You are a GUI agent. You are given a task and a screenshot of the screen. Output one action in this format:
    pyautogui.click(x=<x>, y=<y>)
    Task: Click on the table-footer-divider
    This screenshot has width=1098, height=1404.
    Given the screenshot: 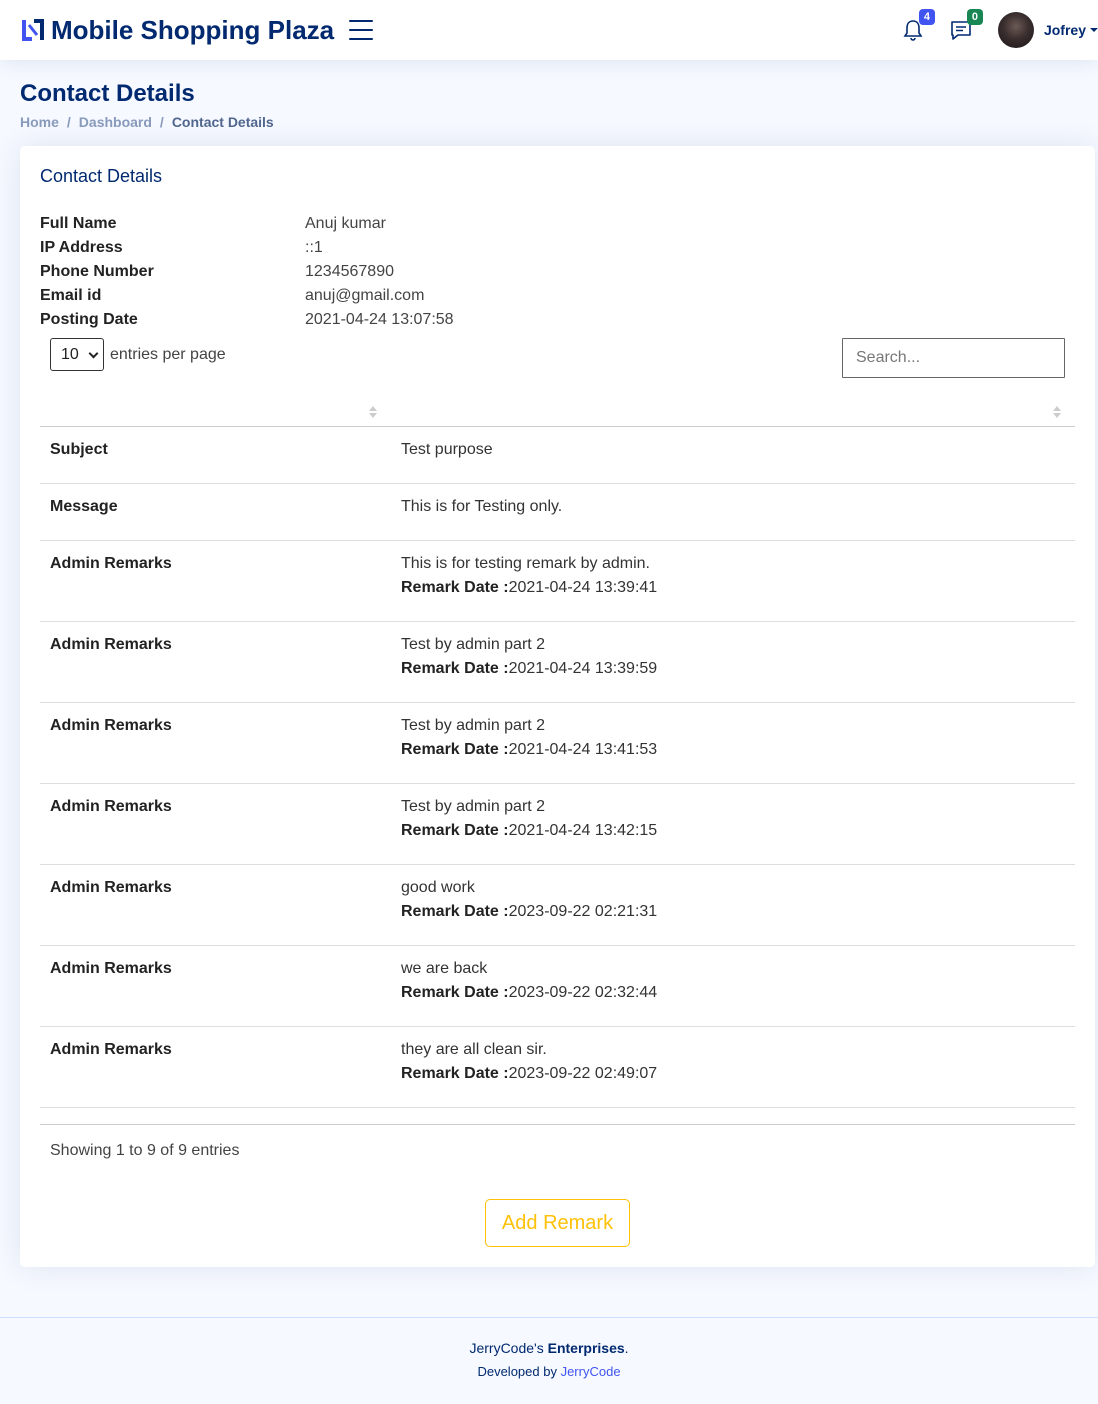 What is the action you would take?
    pyautogui.click(x=557, y=1124)
    